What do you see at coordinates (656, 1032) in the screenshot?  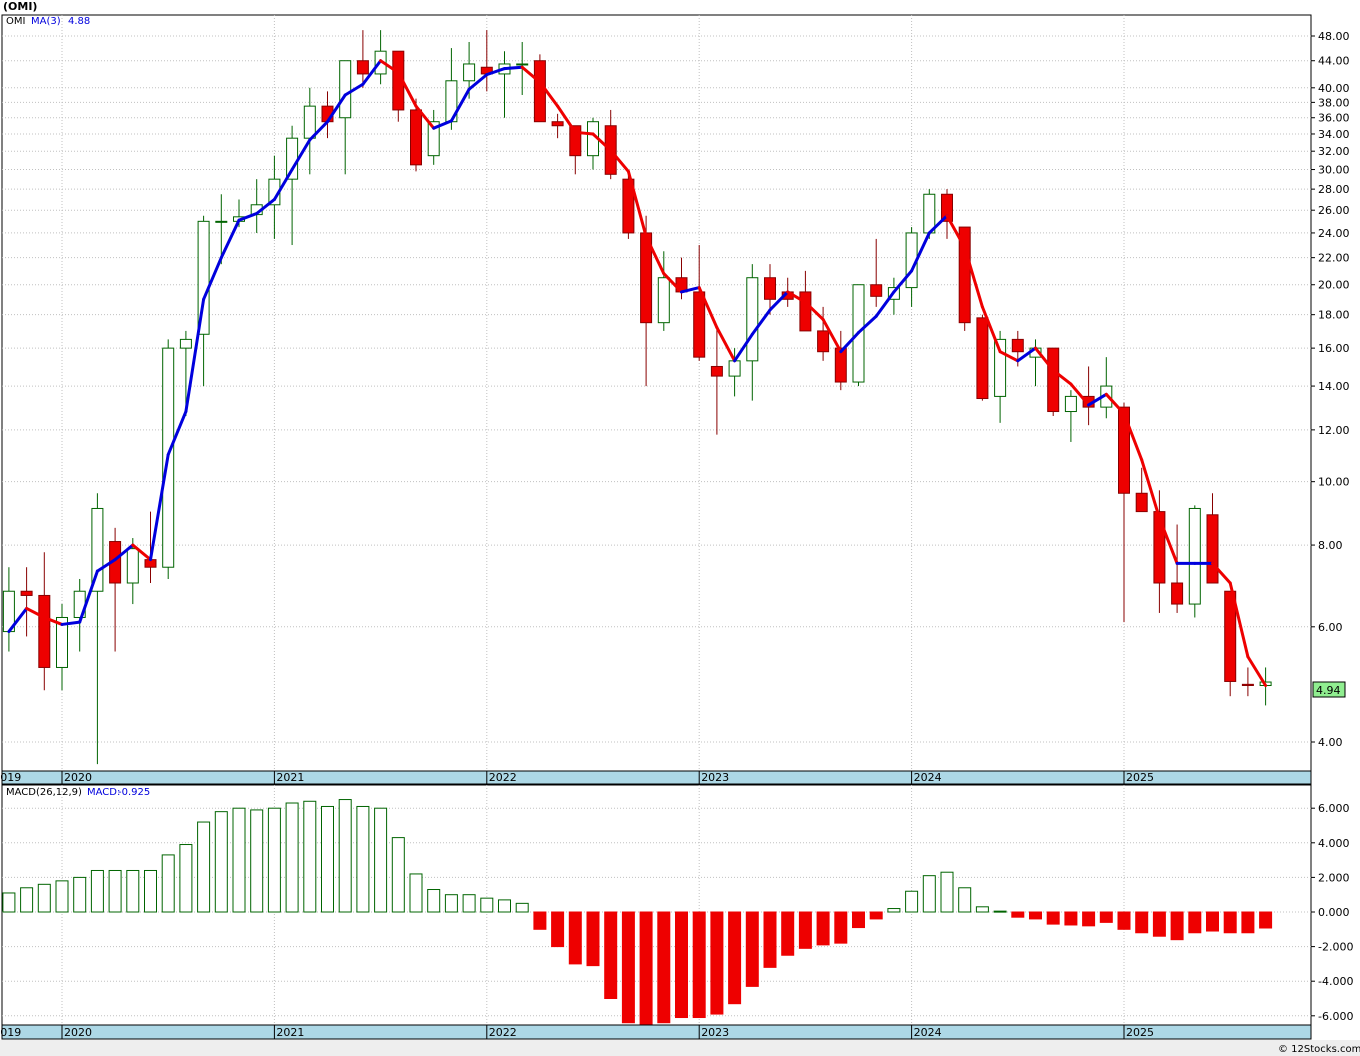 I see `macd-x-axis-band` at bounding box center [656, 1032].